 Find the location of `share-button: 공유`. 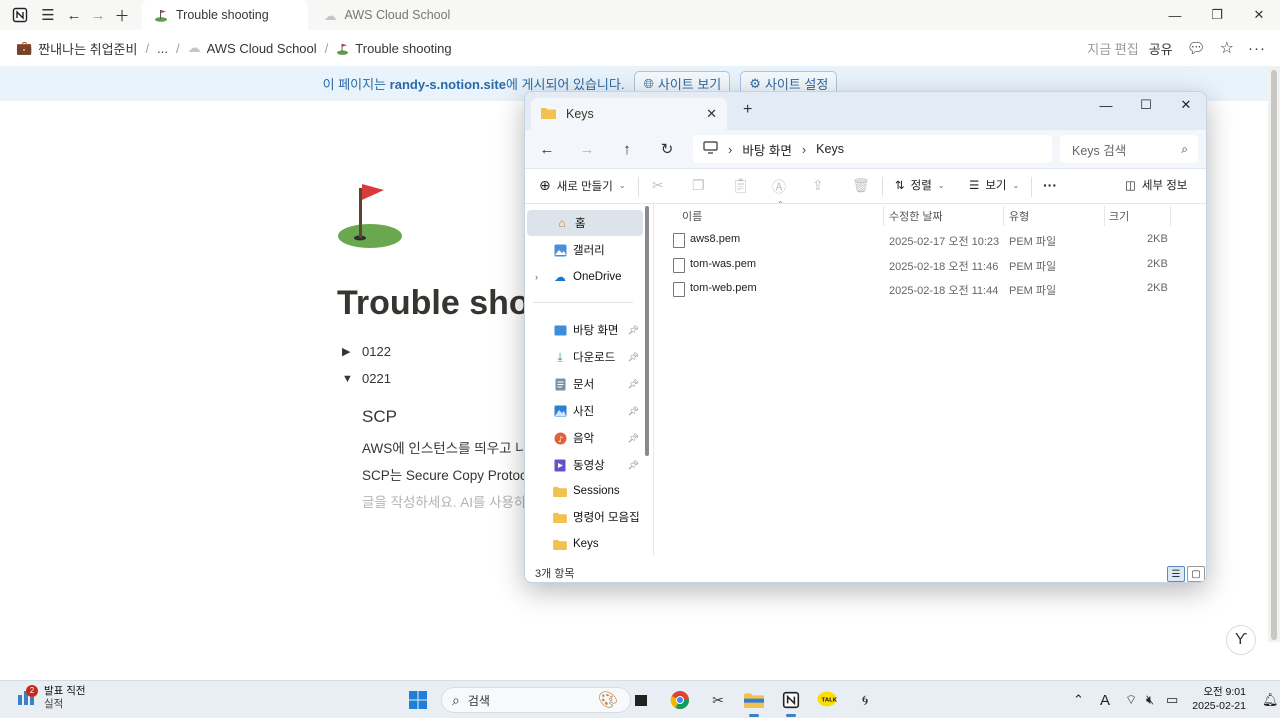

share-button: 공유 is located at coordinates (1161, 48).